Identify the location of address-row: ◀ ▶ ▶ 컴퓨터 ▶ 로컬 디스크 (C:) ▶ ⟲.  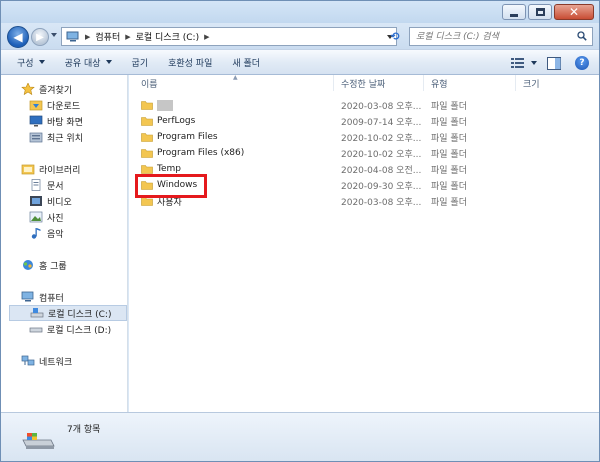
(300, 36).